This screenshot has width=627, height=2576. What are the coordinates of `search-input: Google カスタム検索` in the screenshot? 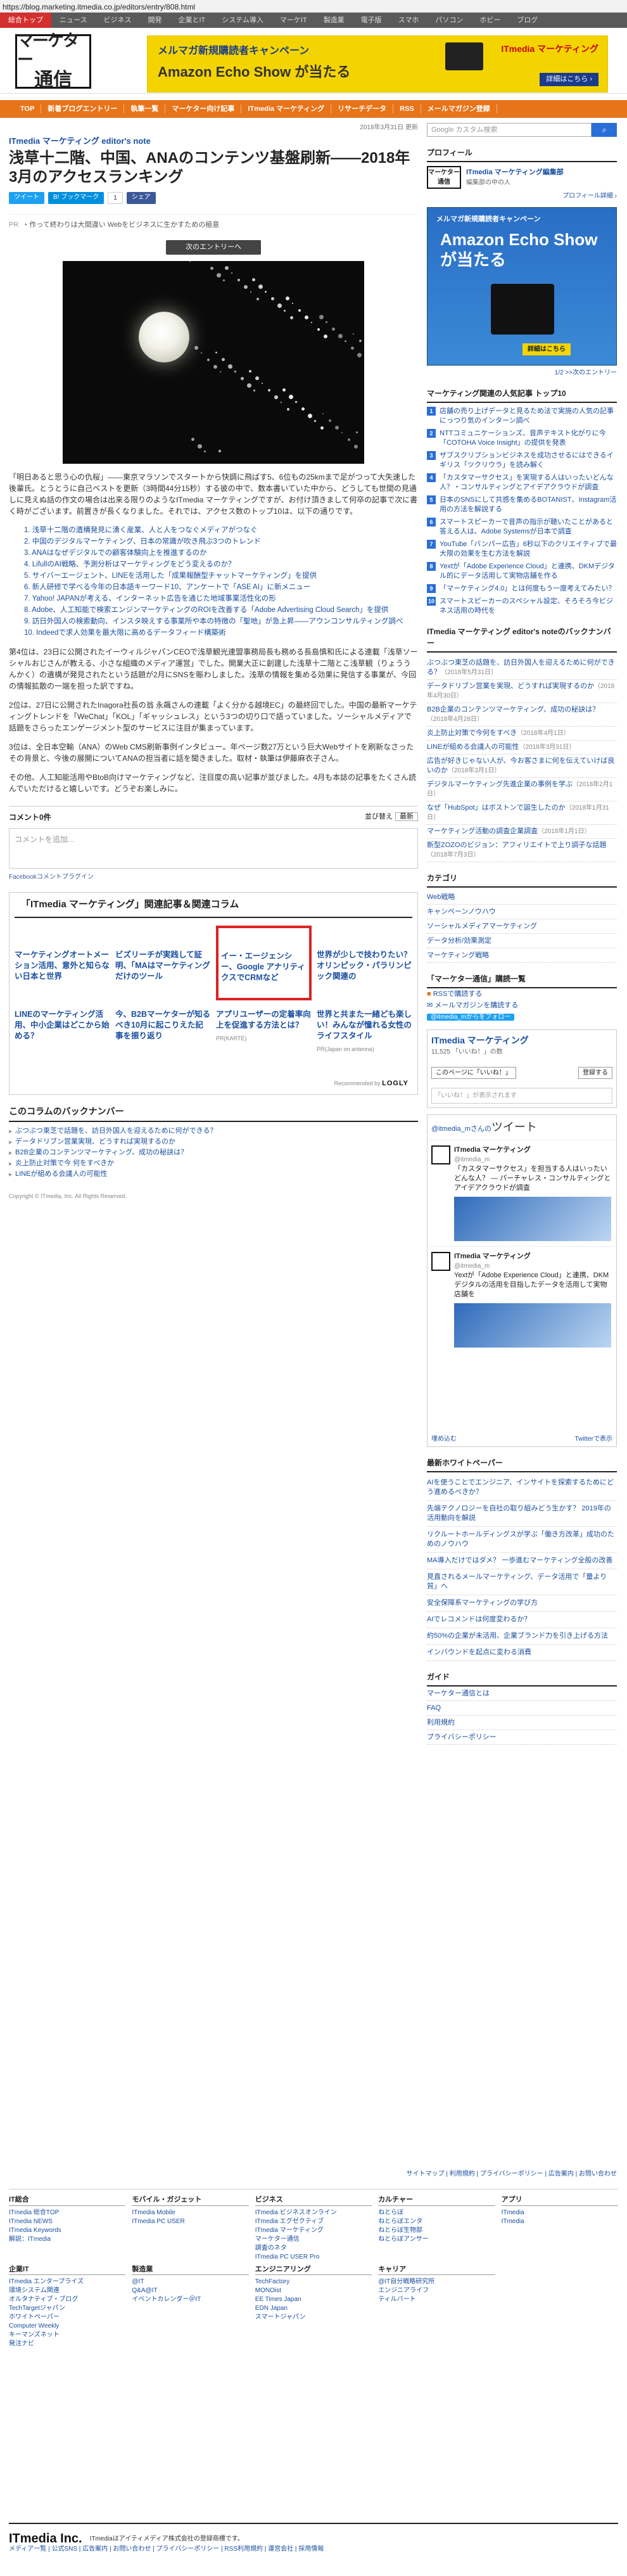 It's located at (509, 130).